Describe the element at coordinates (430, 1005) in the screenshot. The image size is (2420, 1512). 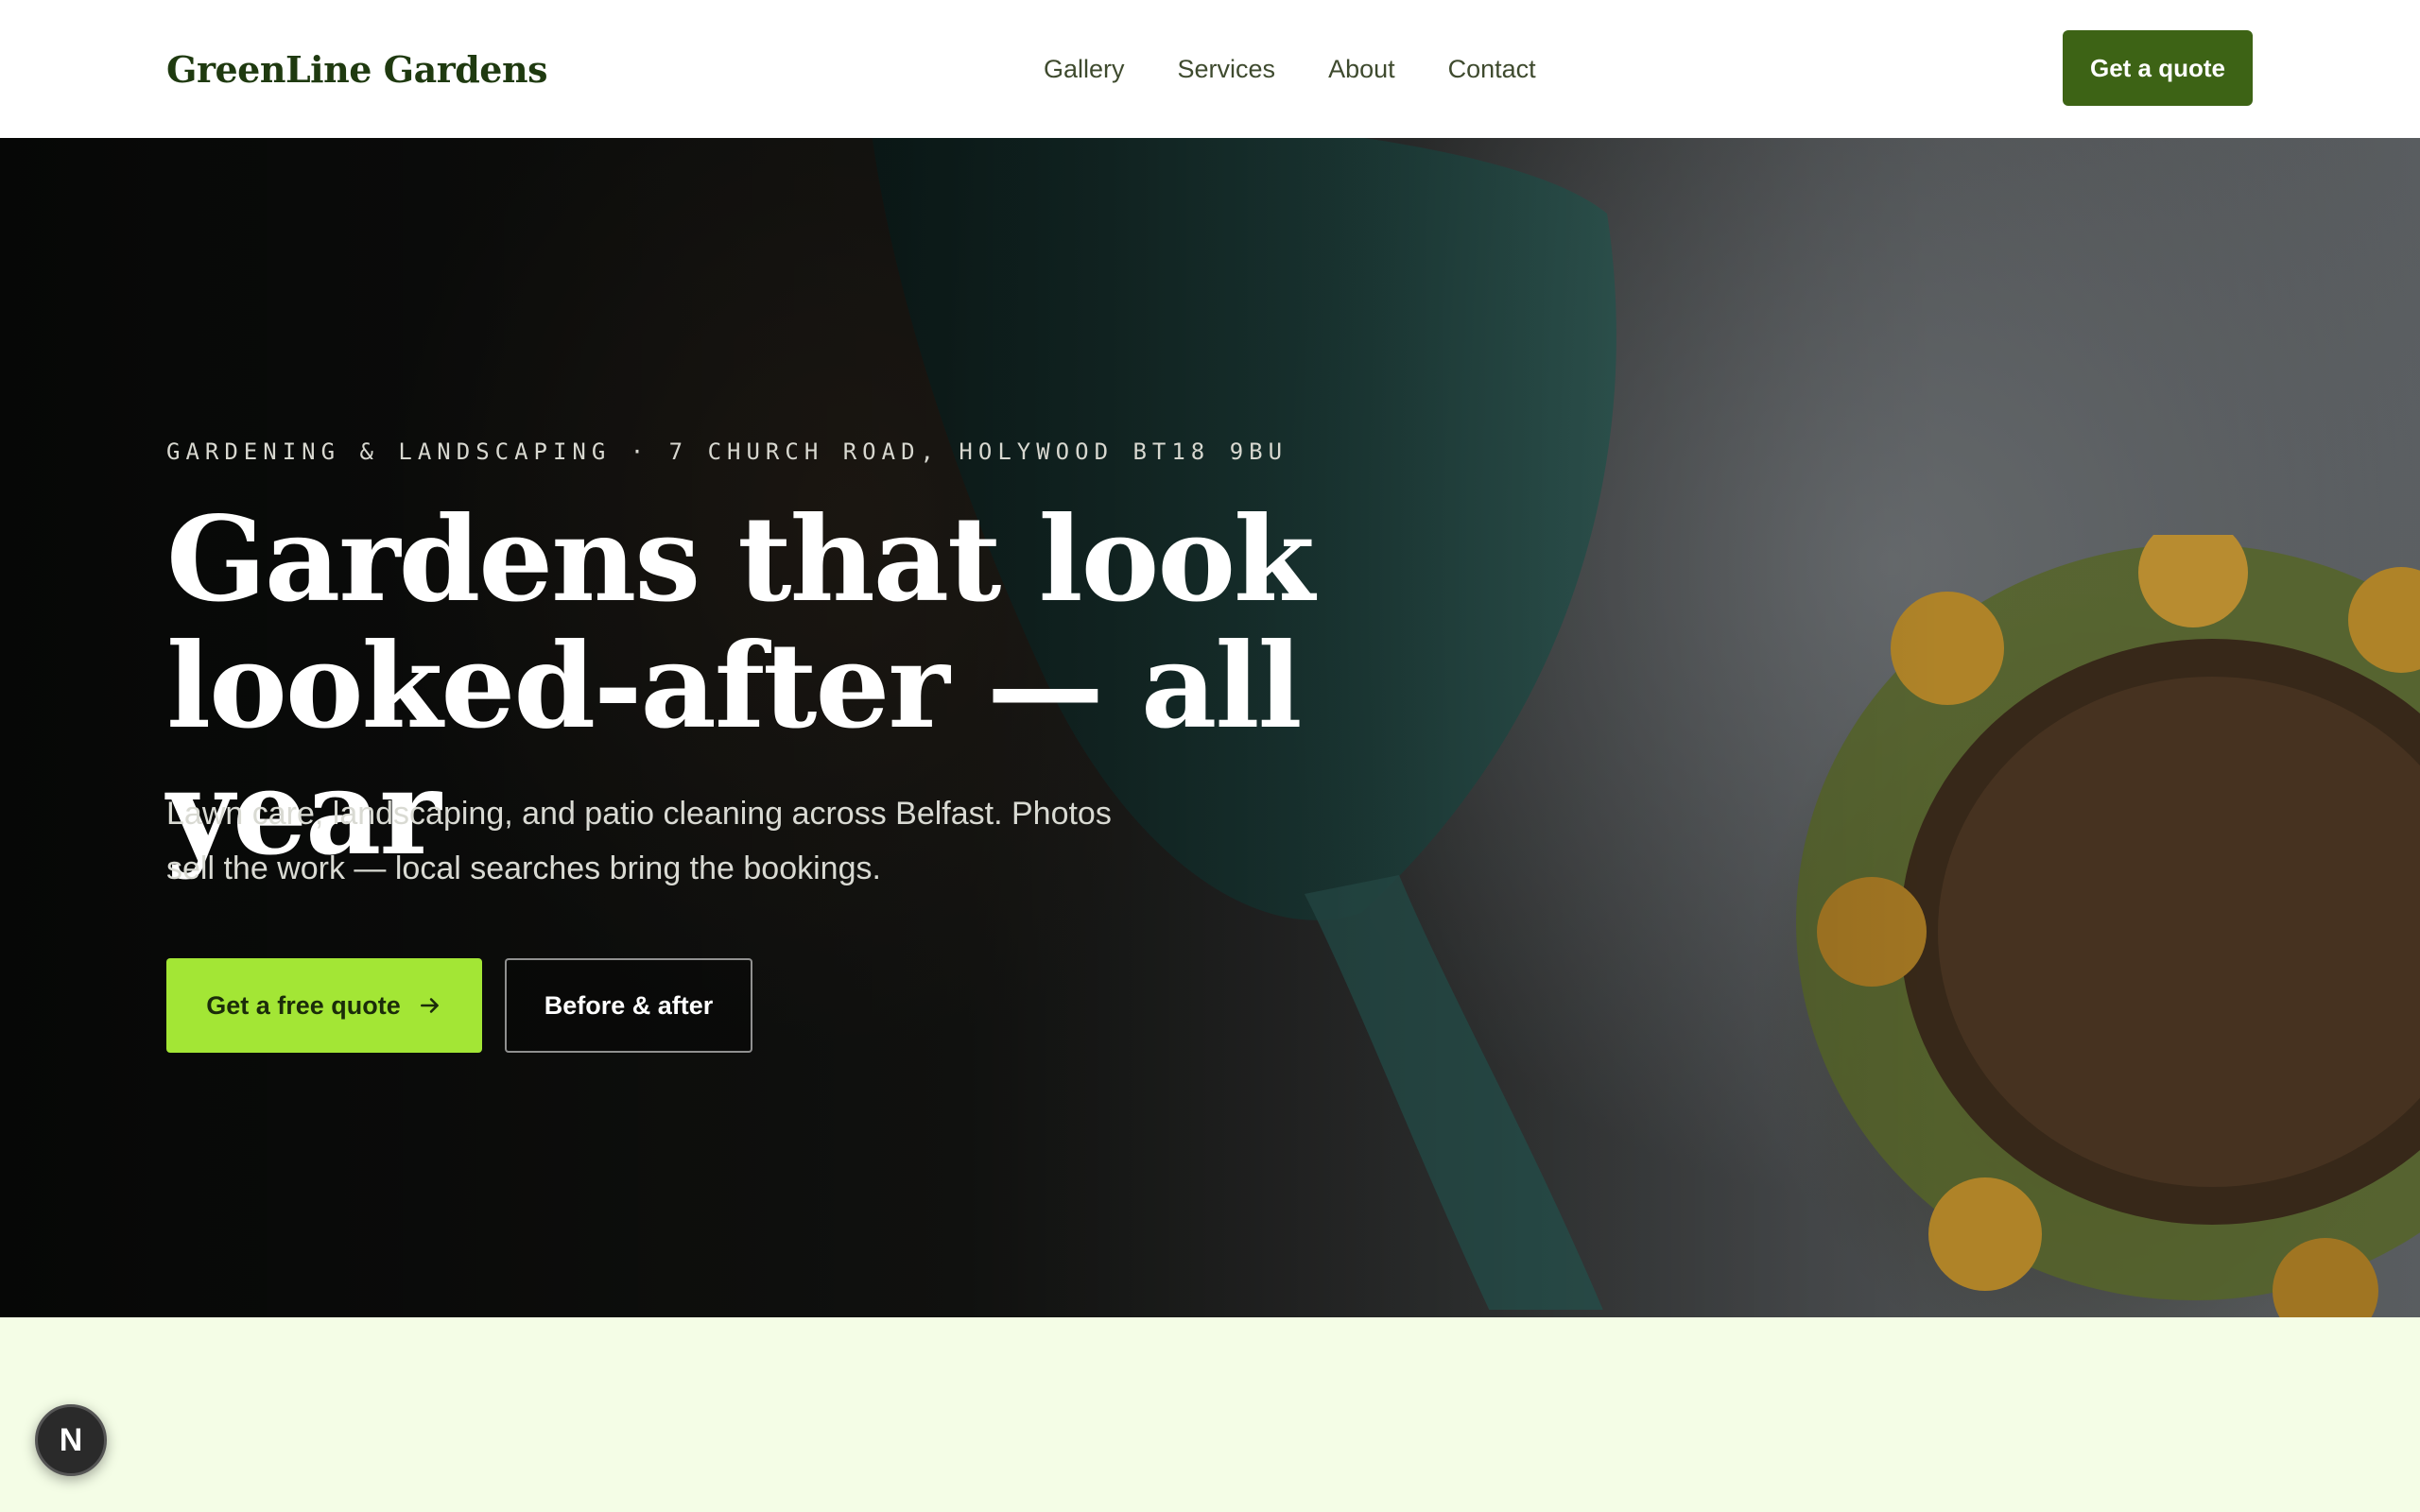
I see `arrow-right-icon` at that location.